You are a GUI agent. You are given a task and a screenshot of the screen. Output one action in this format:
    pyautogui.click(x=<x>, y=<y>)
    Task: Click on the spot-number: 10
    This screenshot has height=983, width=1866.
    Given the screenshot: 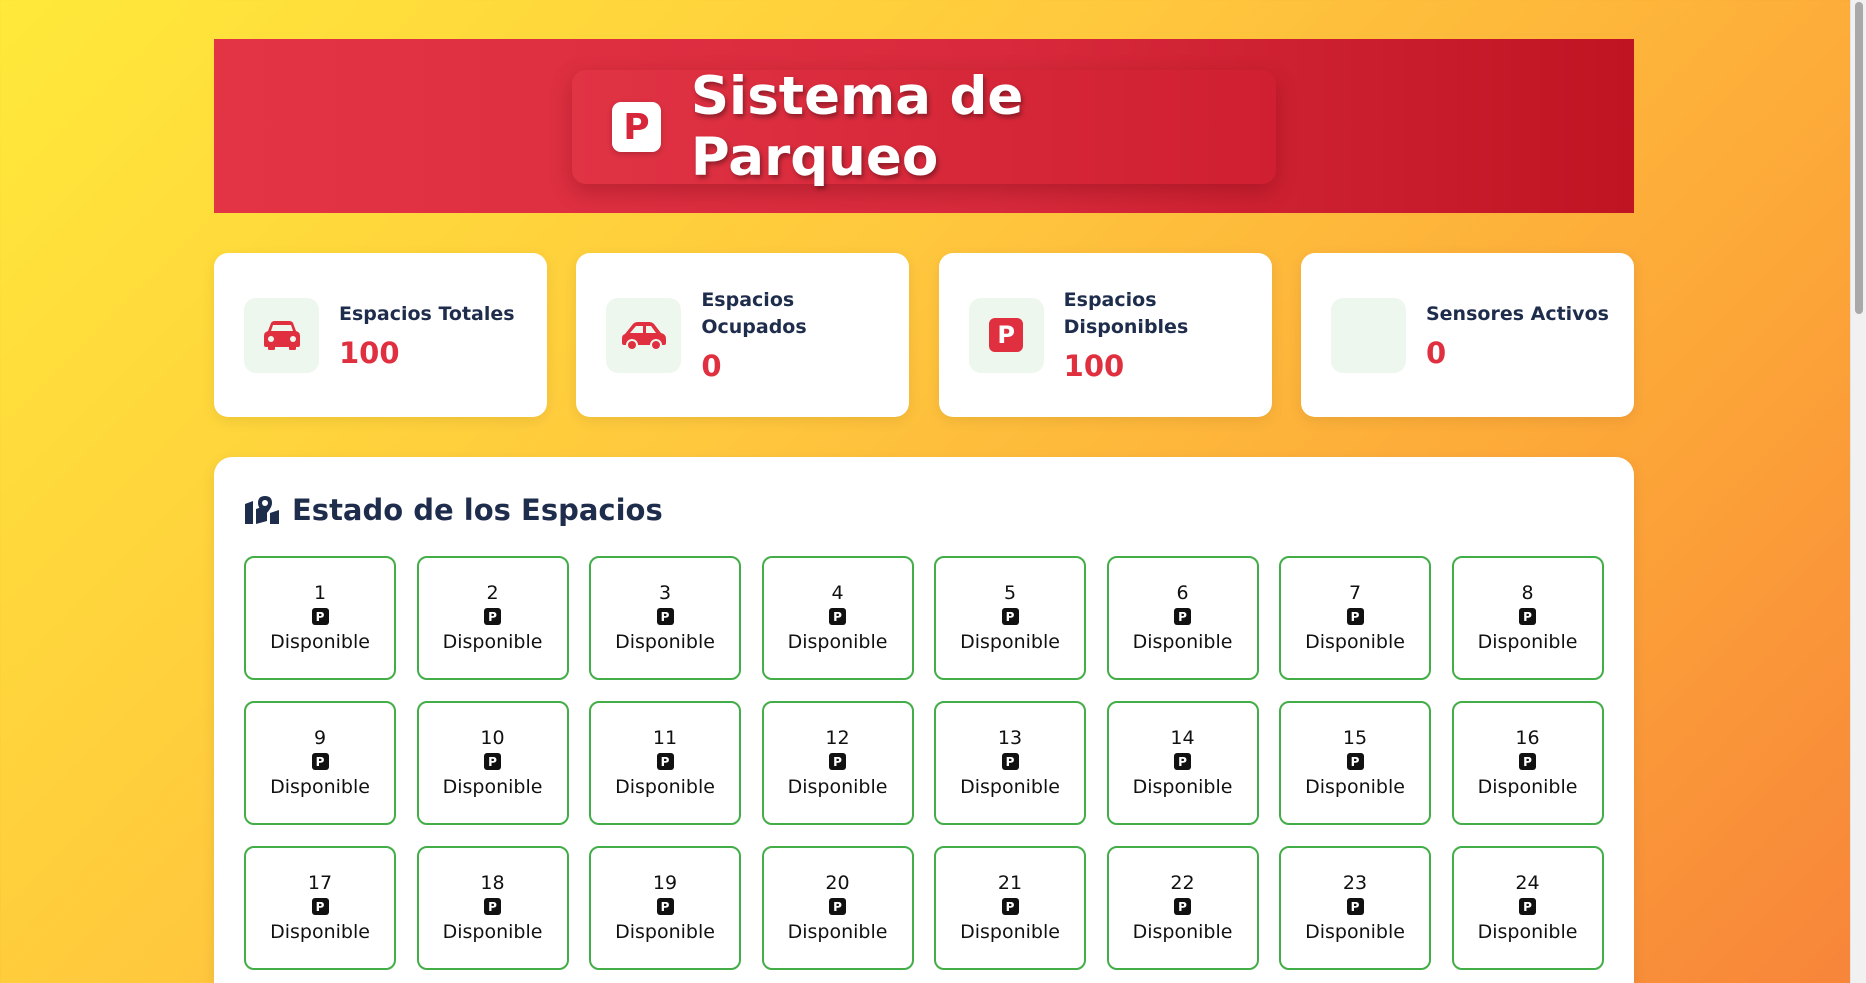 What is the action you would take?
    pyautogui.click(x=492, y=738)
    